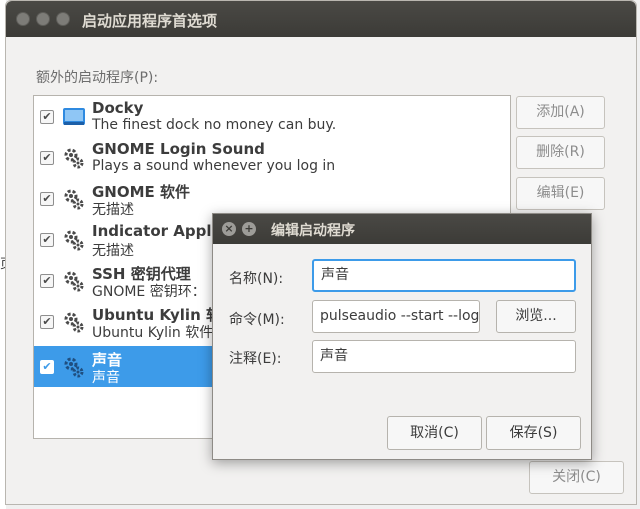 The width and height of the screenshot is (640, 509). I want to click on close-button: 关闭(C), so click(576, 477).